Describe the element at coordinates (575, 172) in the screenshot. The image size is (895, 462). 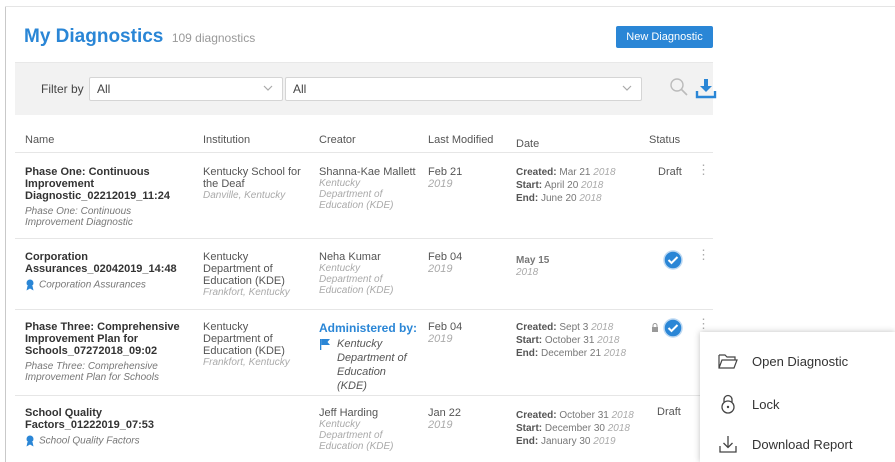
I see `created-date: Mar 21` at that location.